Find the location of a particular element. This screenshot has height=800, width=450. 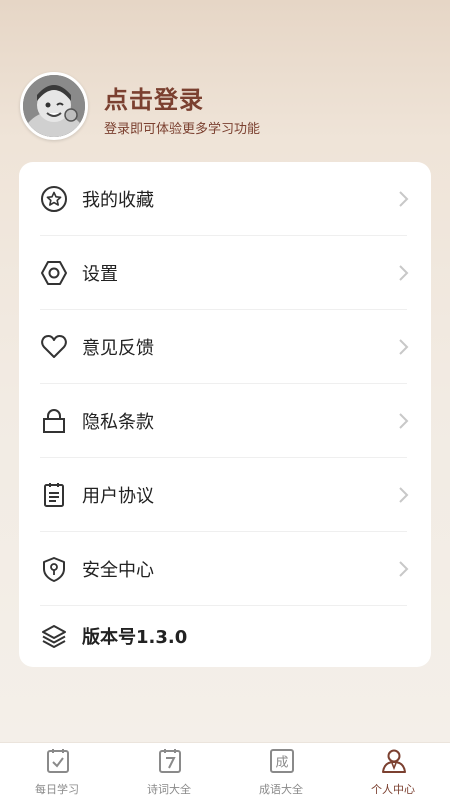

tab-daily-study: 每日学习 is located at coordinates (57, 771).